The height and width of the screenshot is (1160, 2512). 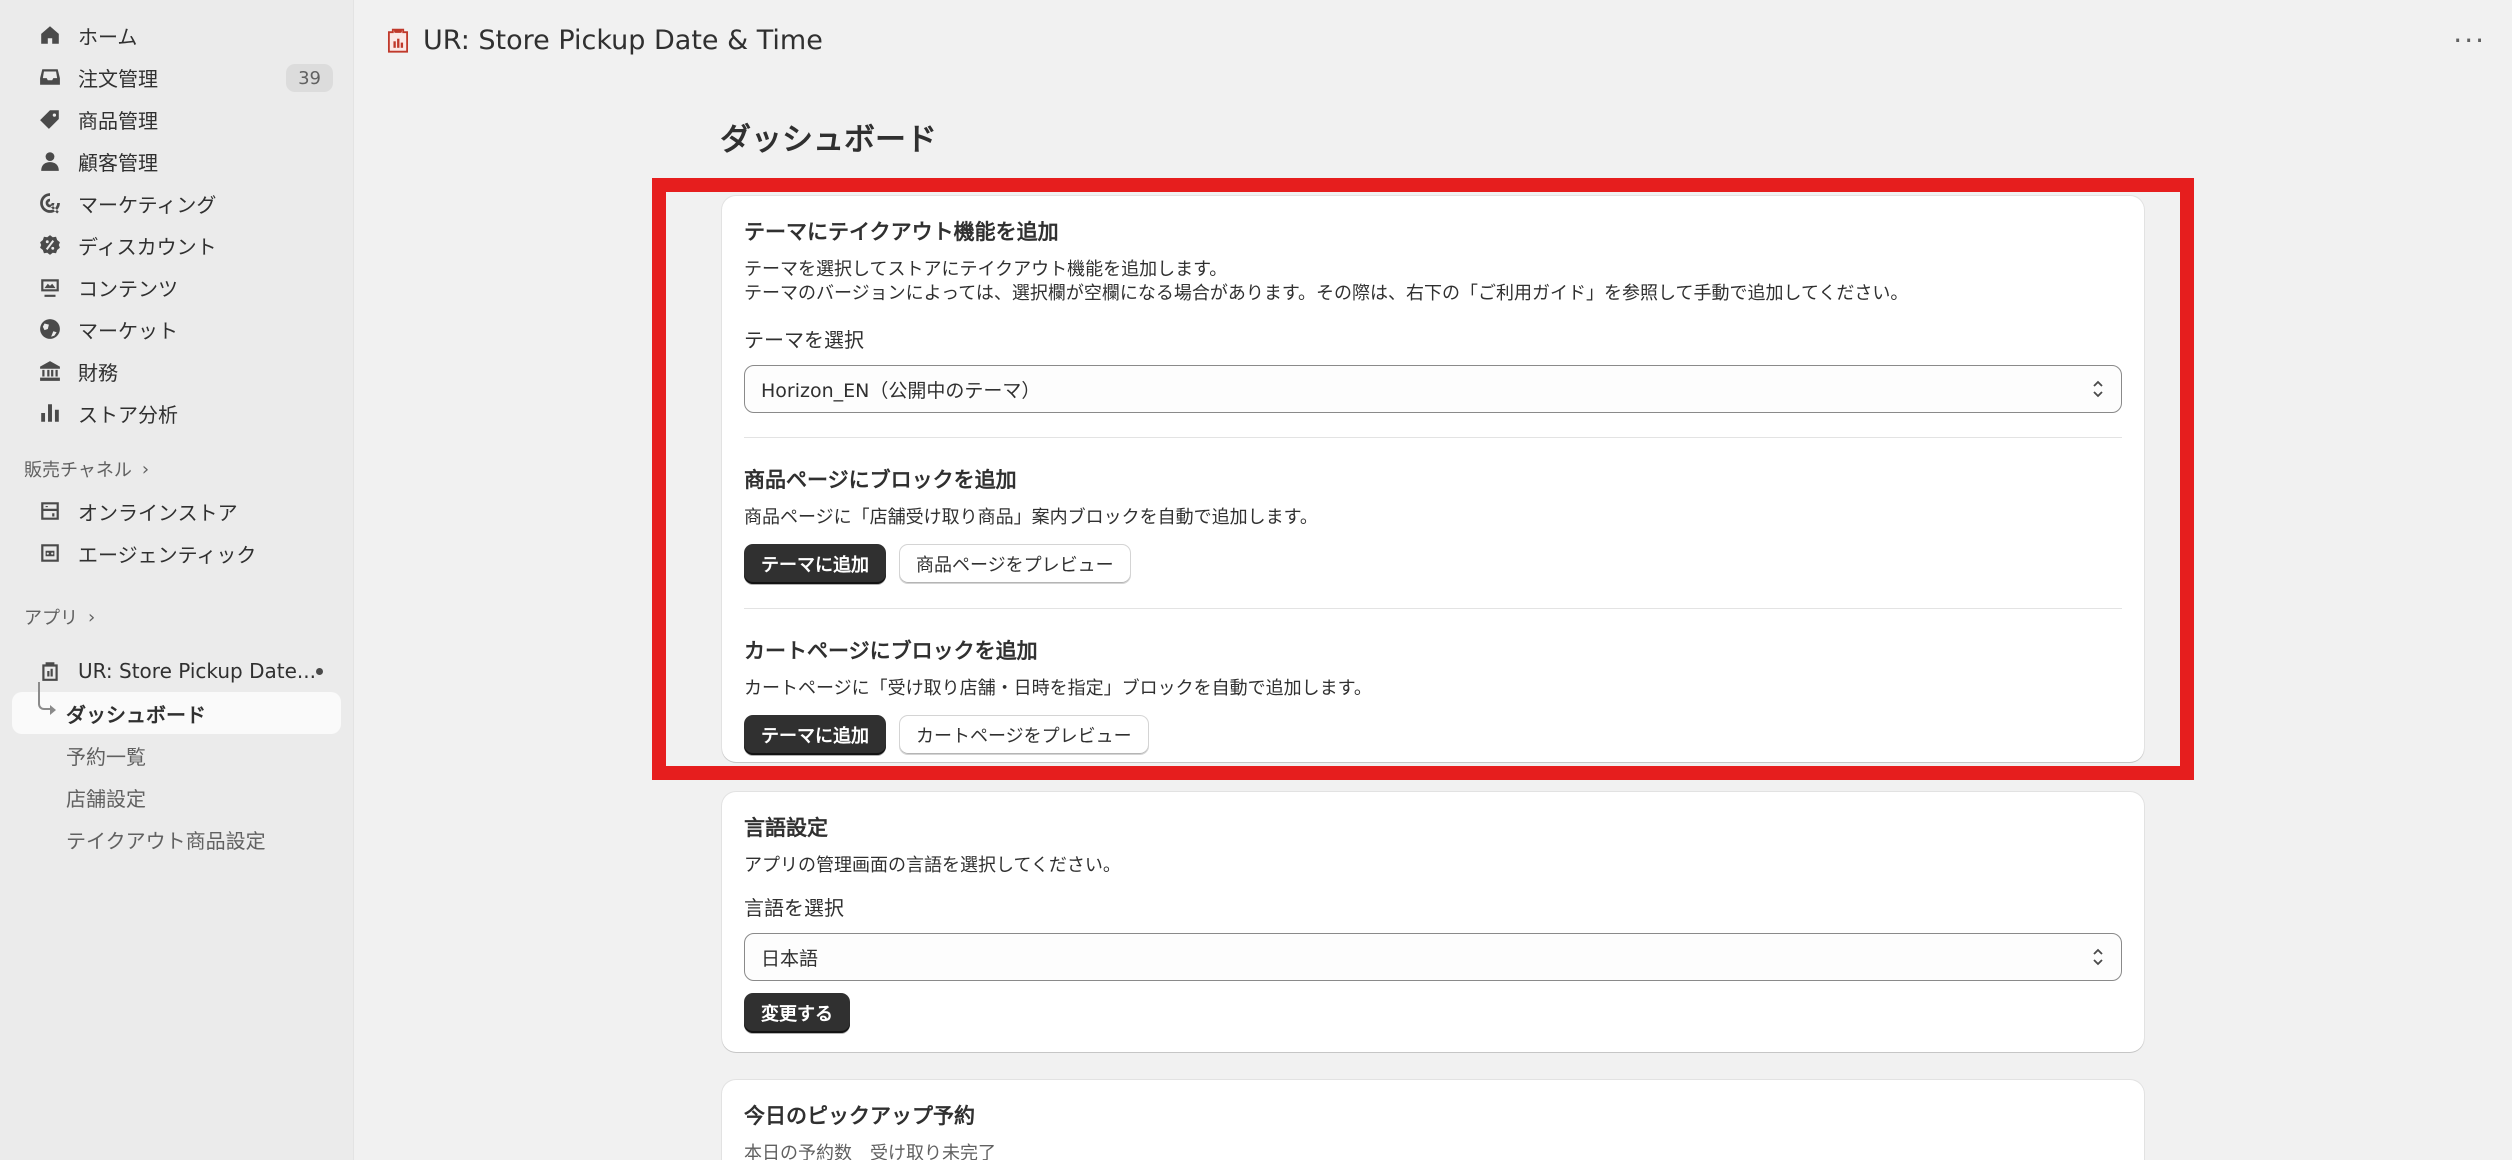 I want to click on theme-select-value: Horizon_EN（公開中のテーマ）, so click(x=901, y=390).